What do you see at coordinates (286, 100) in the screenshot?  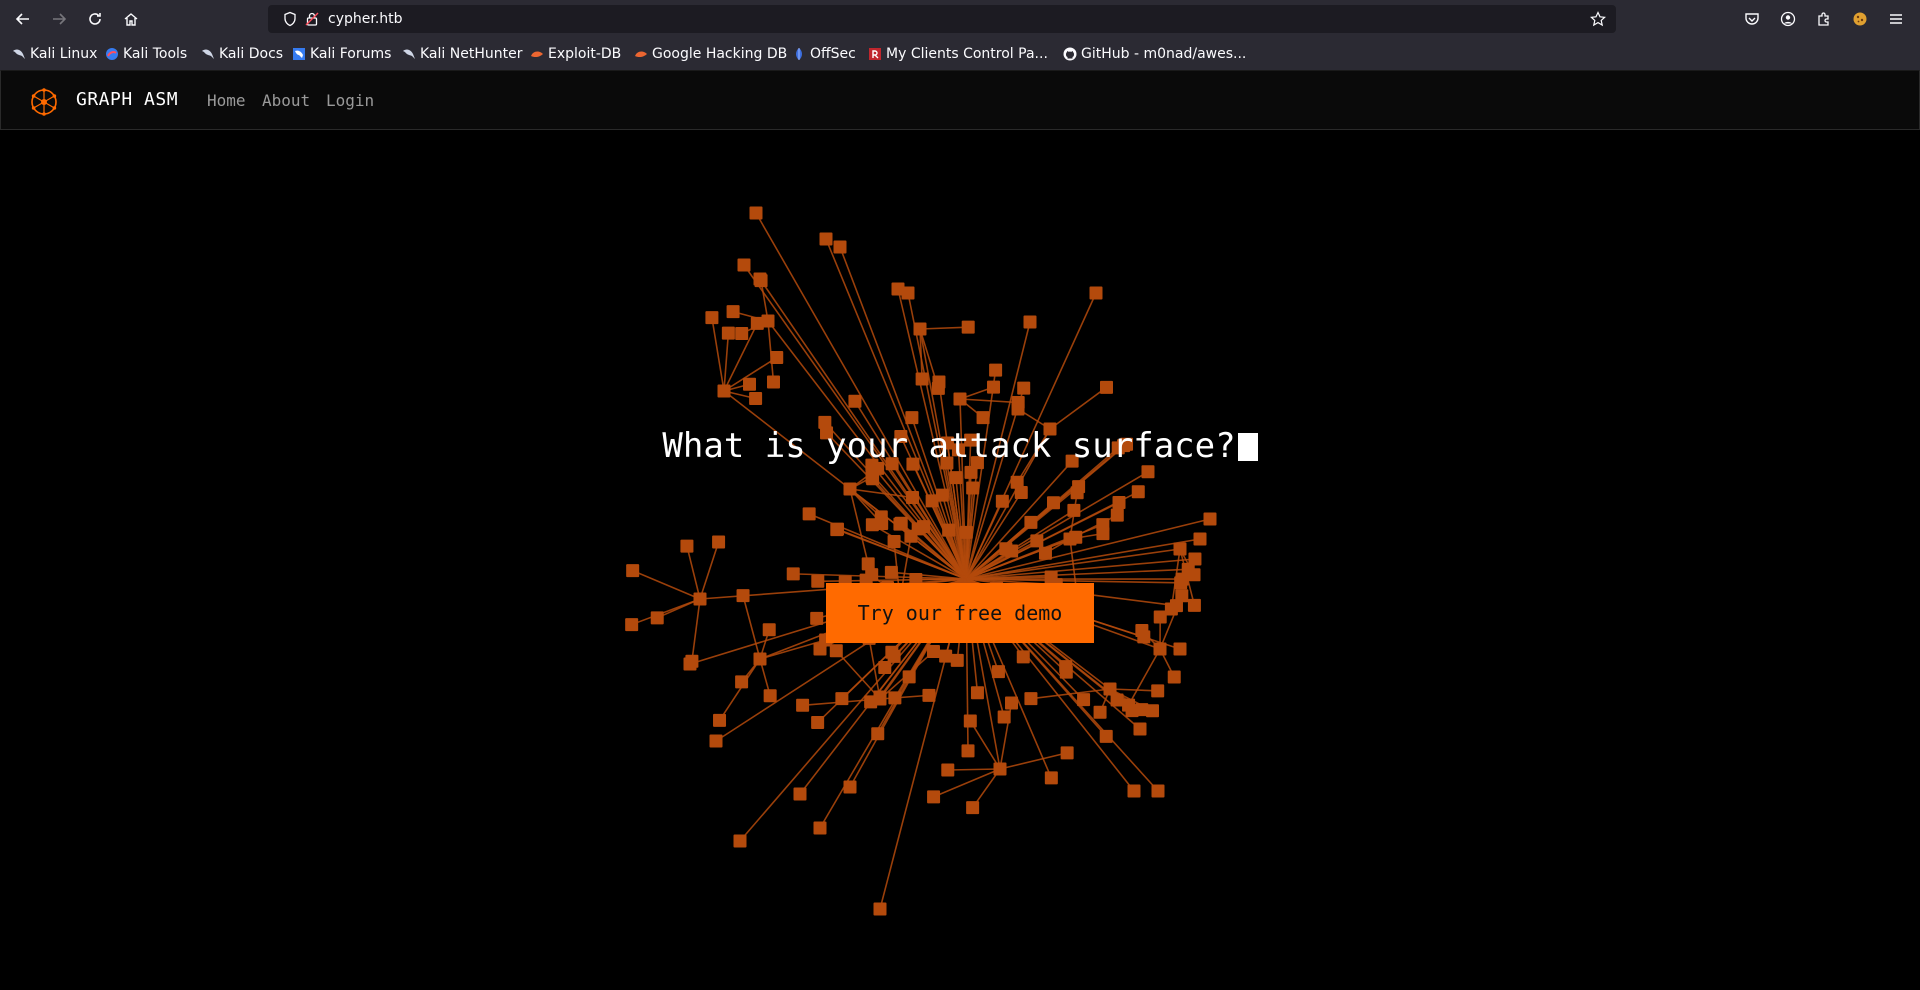 I see `nav-about-link: About` at bounding box center [286, 100].